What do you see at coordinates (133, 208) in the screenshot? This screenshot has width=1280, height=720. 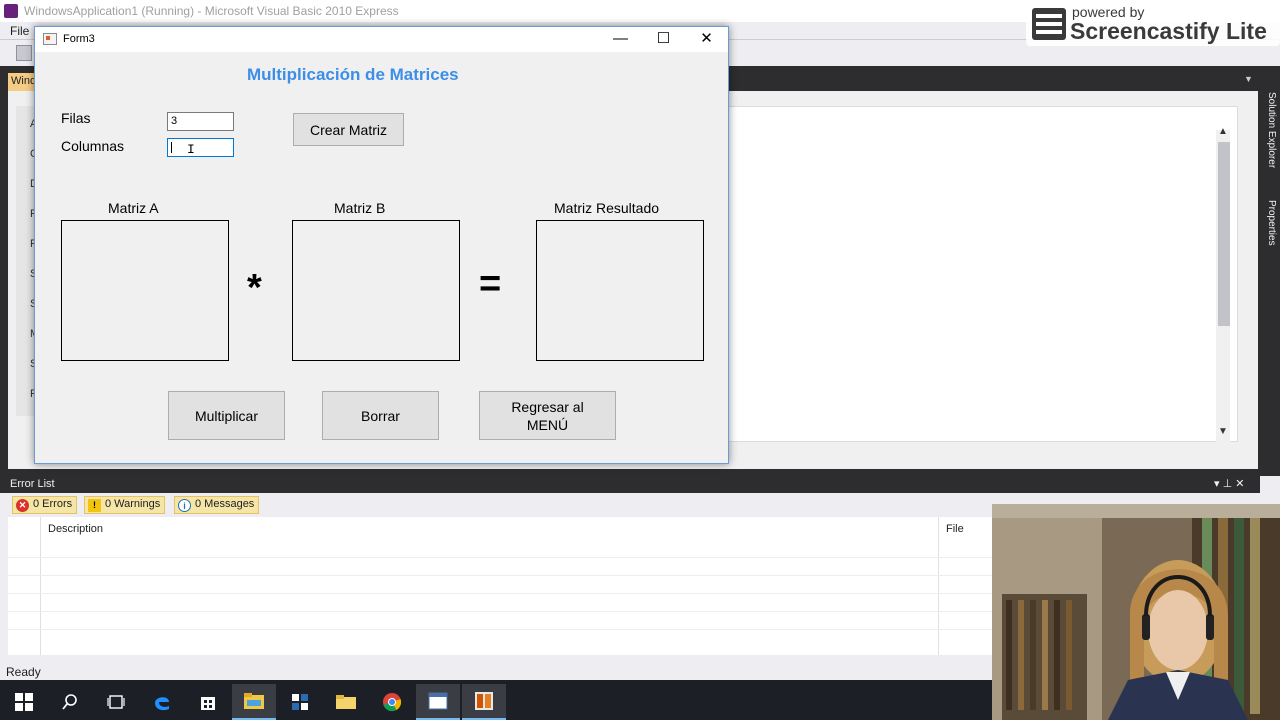 I see `matriz-a-label: Matriz A` at bounding box center [133, 208].